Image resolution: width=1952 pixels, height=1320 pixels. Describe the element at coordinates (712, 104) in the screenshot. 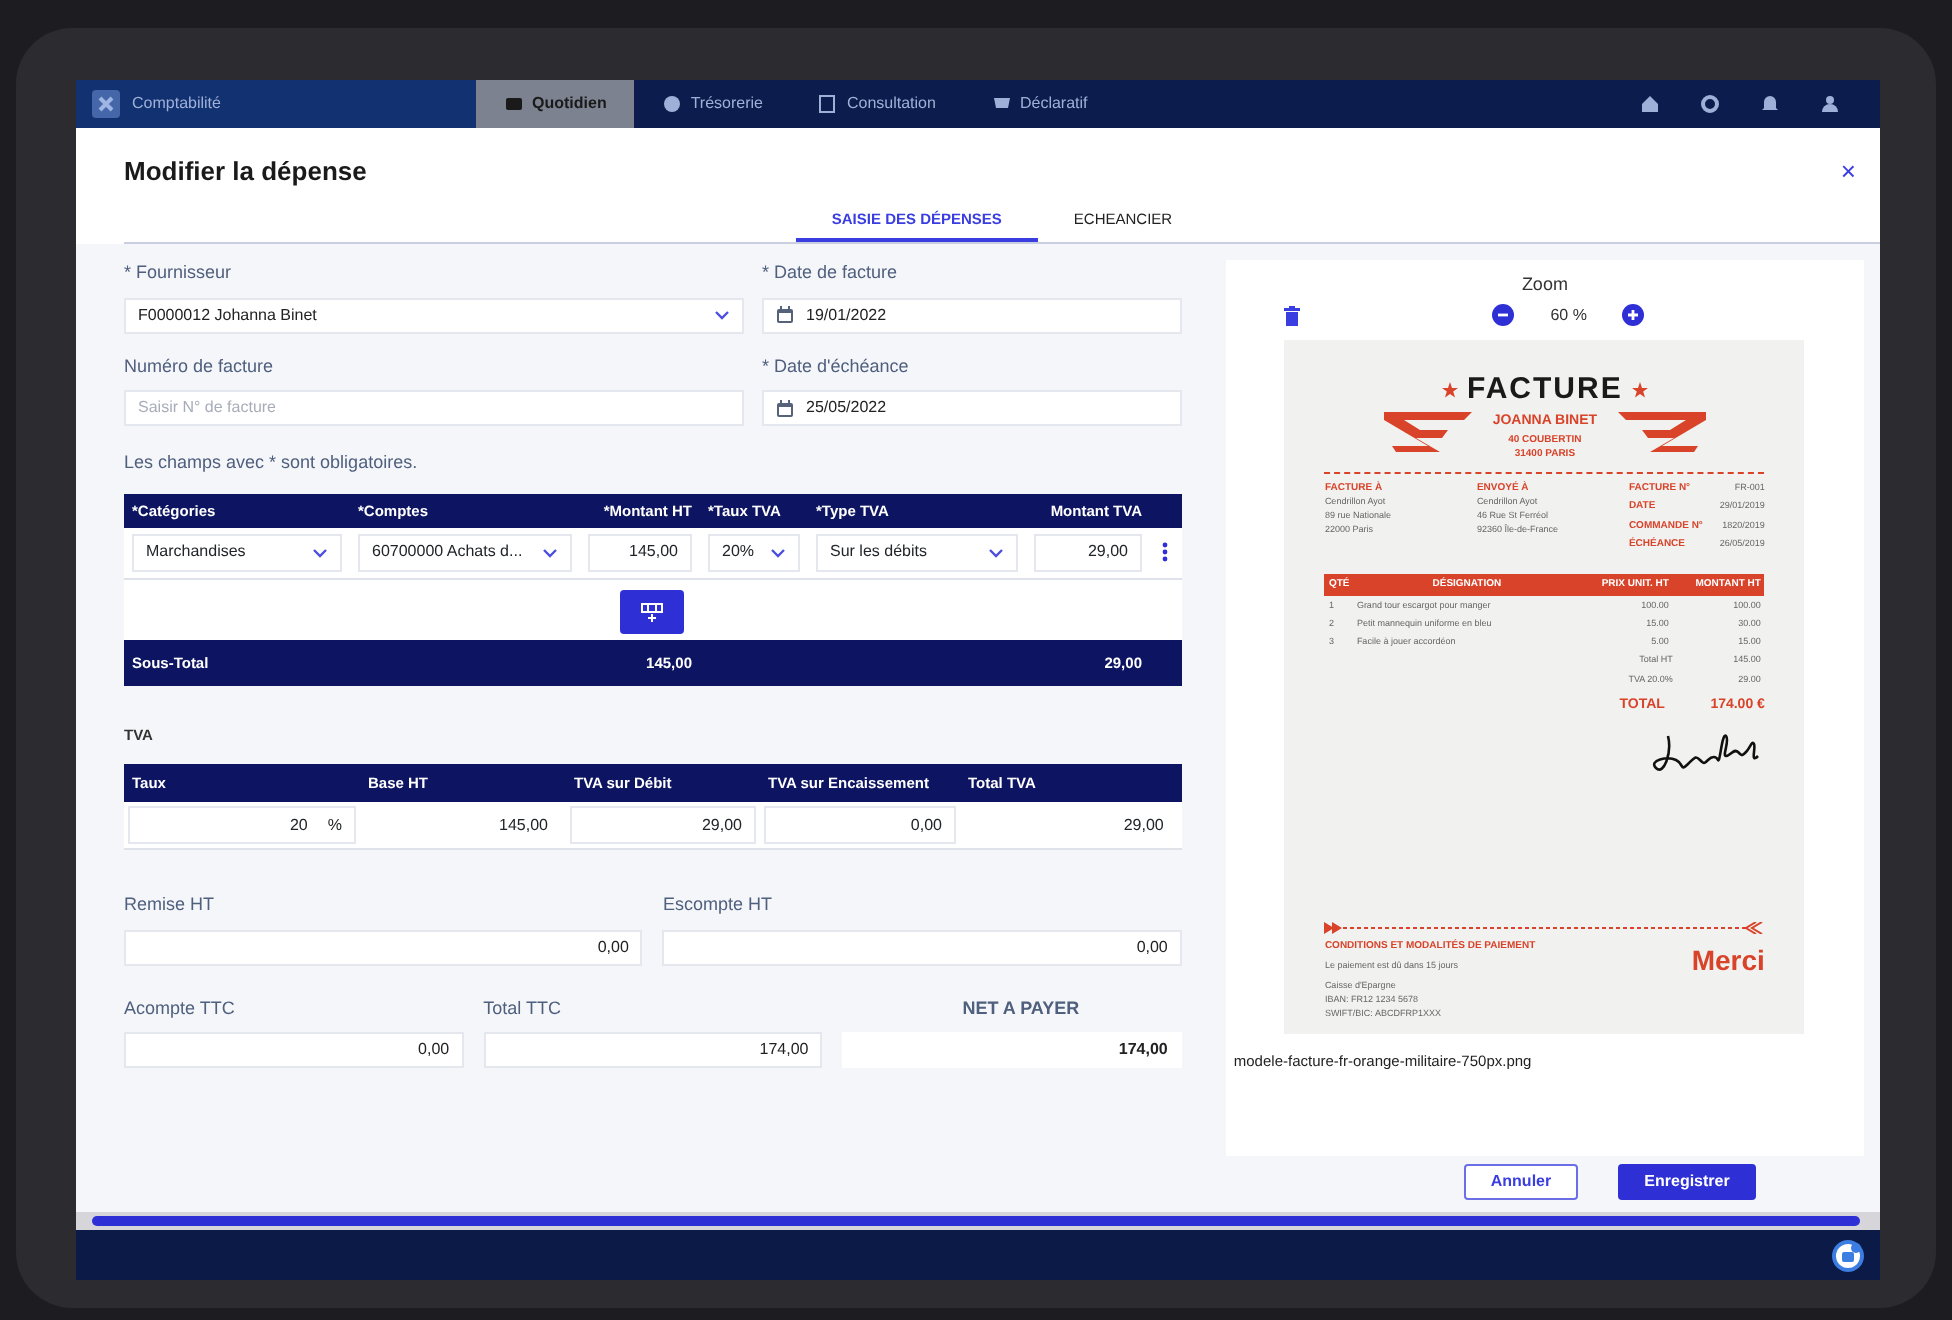

I see `nav-tab: Trésorerie` at that location.